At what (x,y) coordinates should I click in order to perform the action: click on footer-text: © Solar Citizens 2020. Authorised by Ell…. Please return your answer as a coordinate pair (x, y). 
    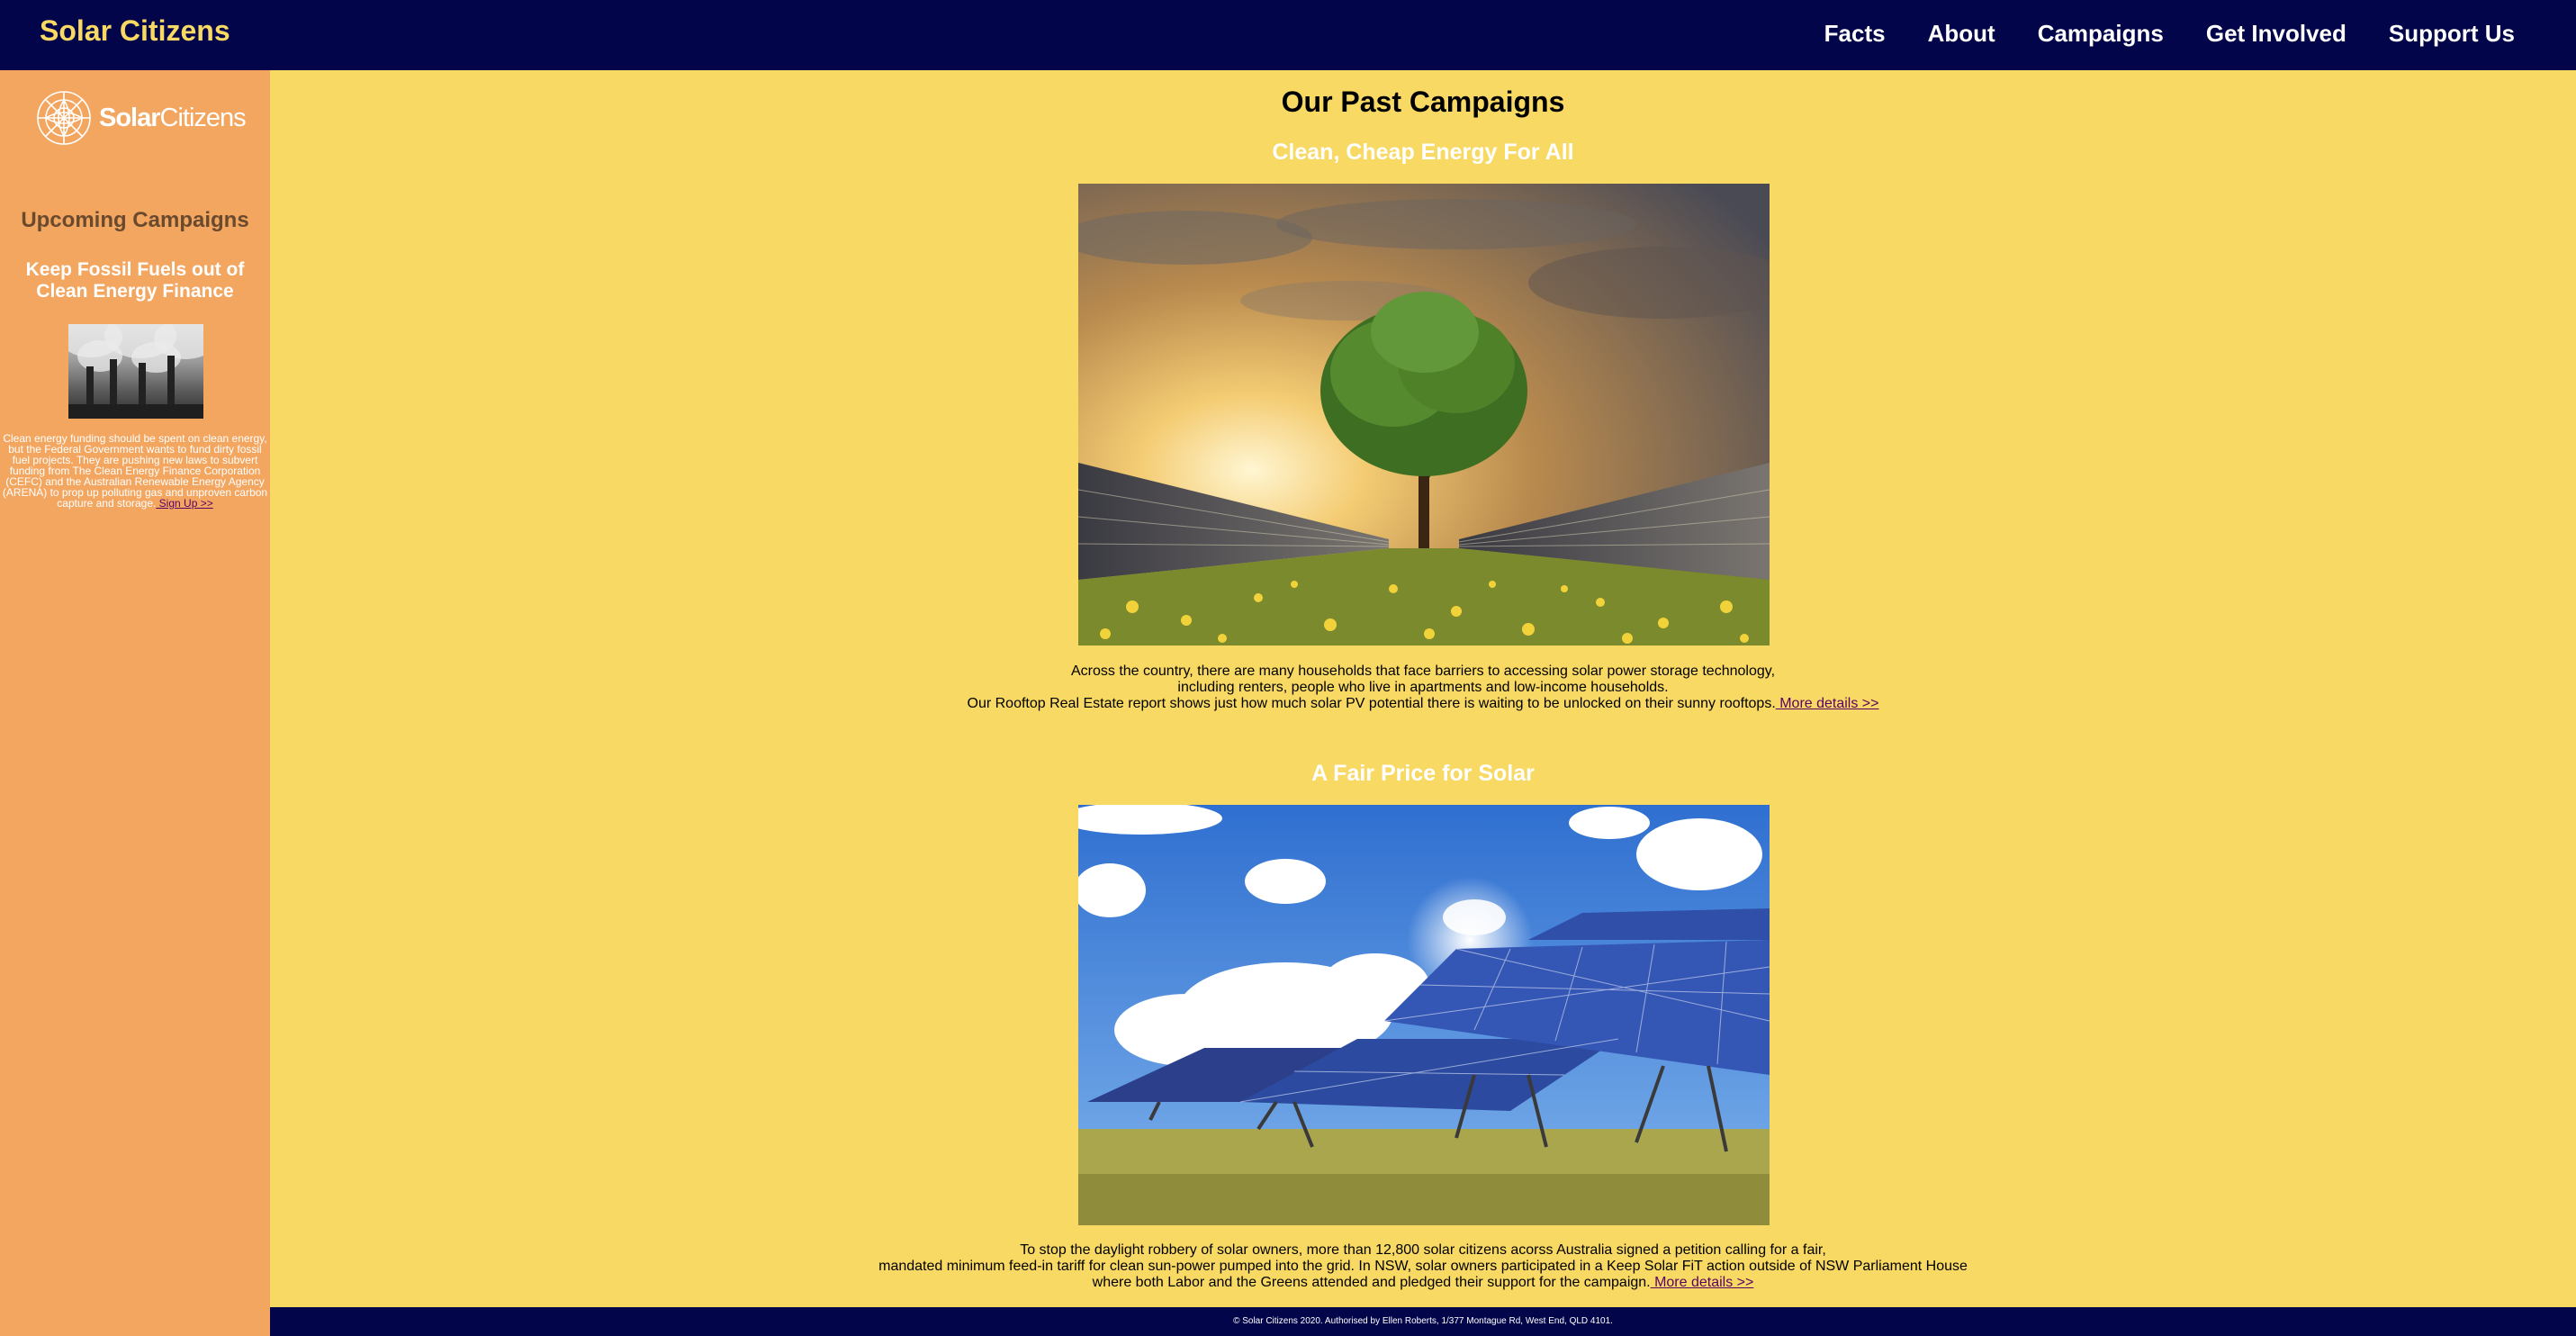
    Looking at the image, I should click on (1423, 1321).